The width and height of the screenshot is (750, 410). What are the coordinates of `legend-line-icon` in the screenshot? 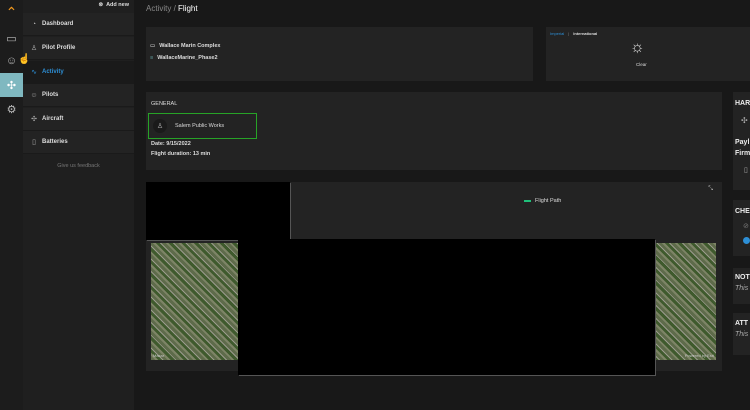 It's located at (527, 201).